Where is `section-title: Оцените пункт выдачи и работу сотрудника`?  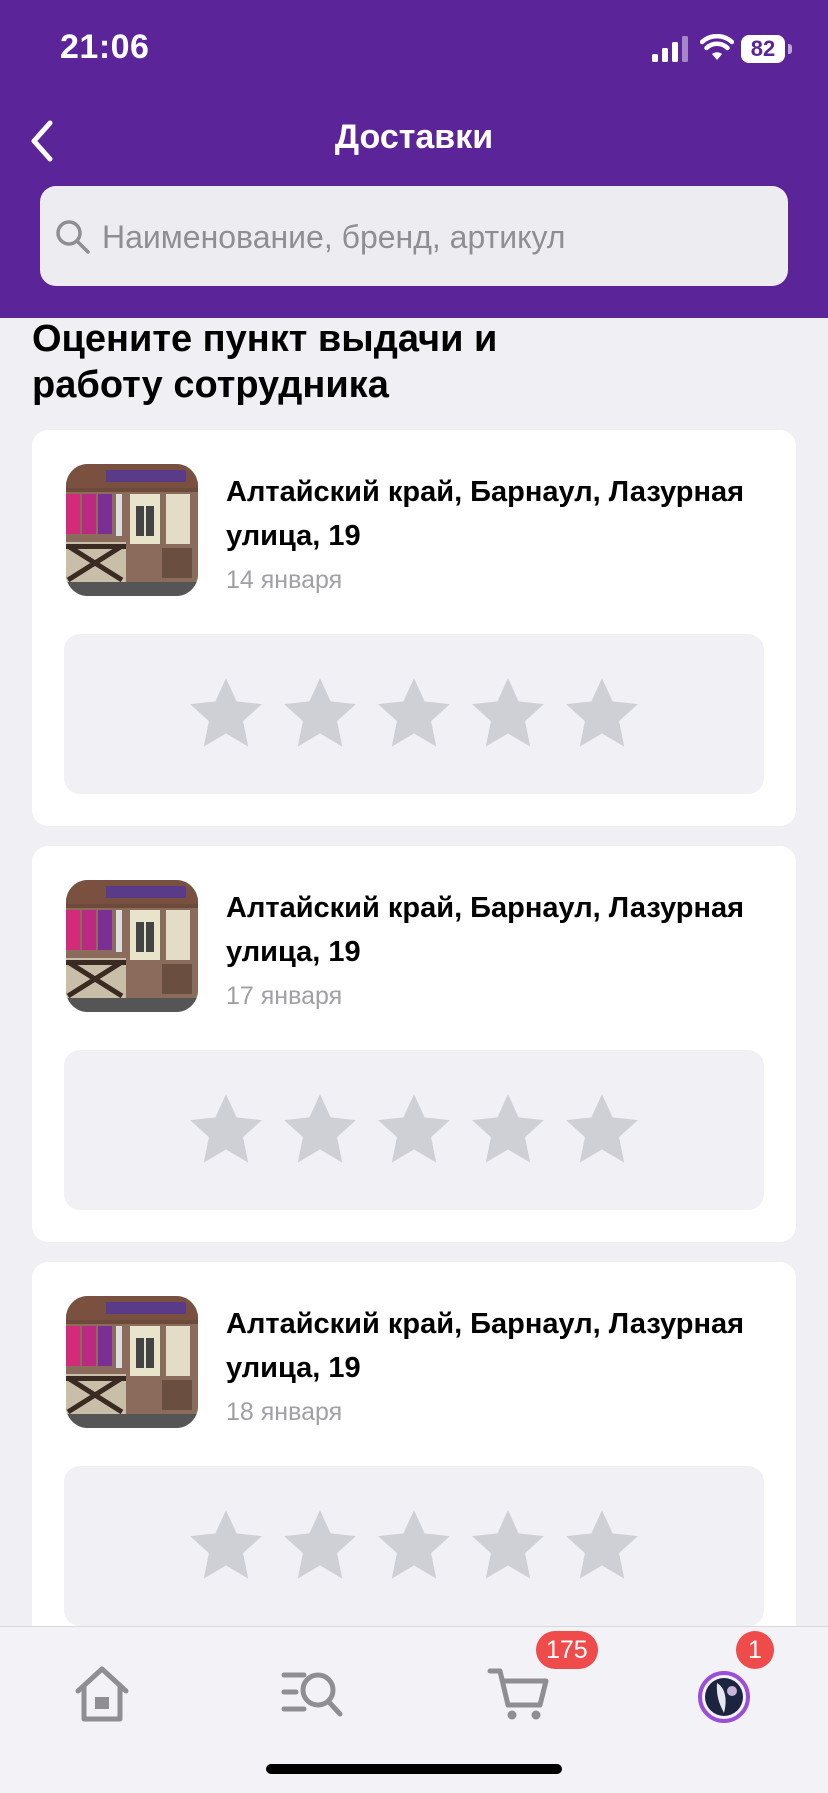 section-title: Оцените пункт выдачи и работу сотрудника is located at coordinates (265, 362).